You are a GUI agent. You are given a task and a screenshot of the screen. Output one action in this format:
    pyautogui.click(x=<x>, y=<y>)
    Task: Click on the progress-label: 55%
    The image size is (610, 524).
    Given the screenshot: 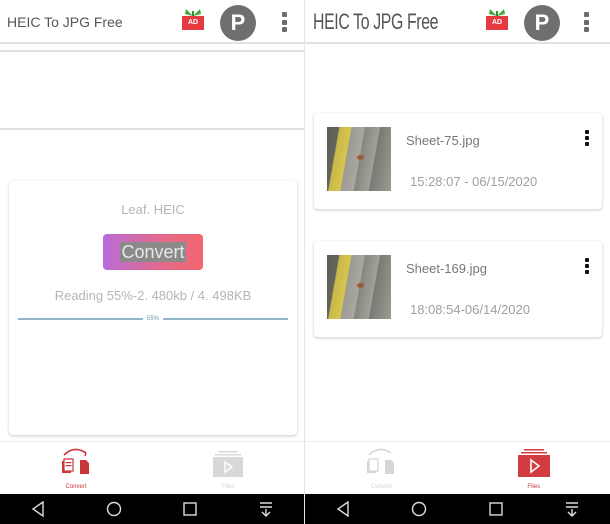 What is the action you would take?
    pyautogui.click(x=153, y=319)
    